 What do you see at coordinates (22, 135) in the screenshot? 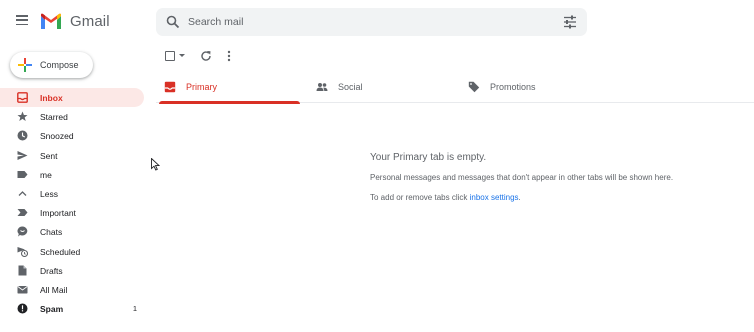
I see `clock-icon` at bounding box center [22, 135].